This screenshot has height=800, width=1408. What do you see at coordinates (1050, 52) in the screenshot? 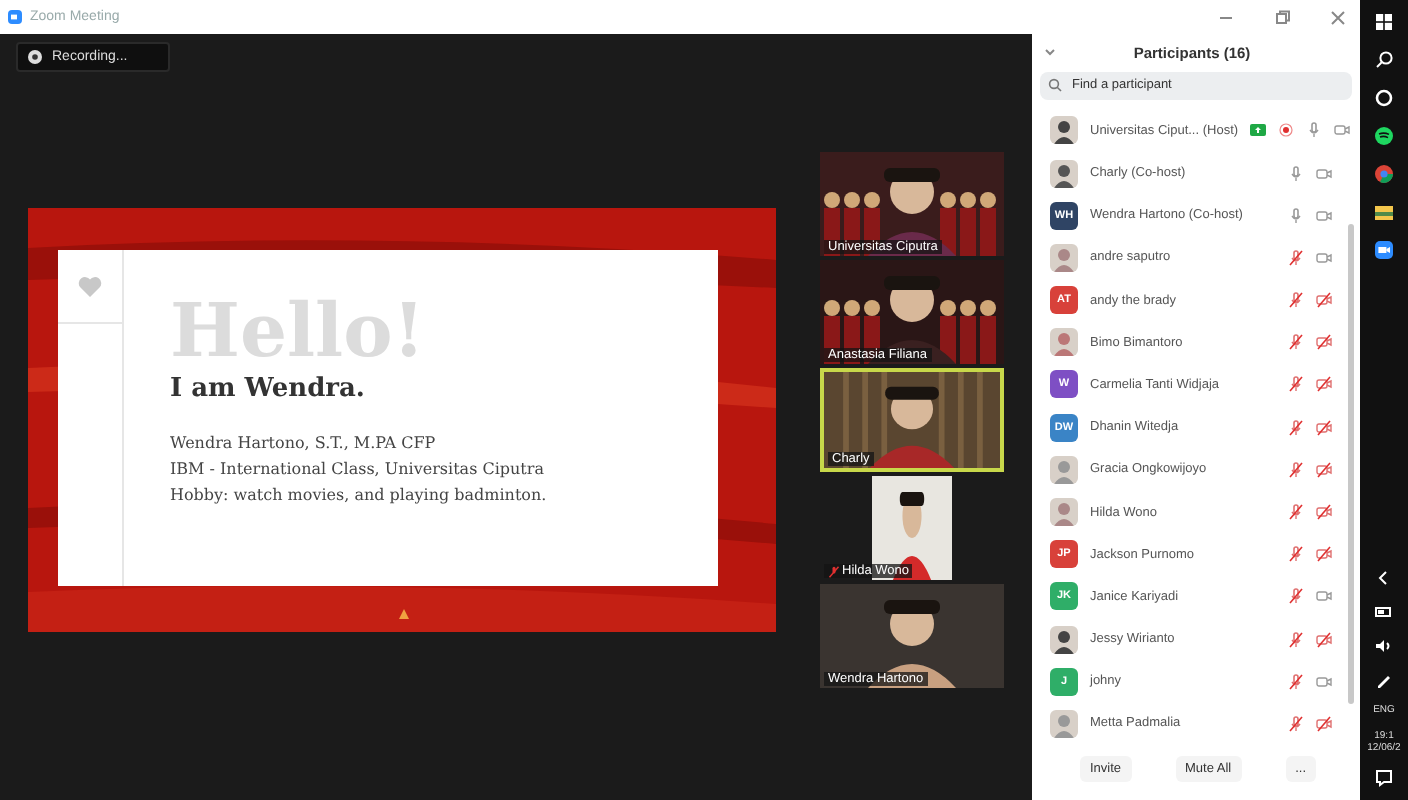
I see `chevron-down-icon` at bounding box center [1050, 52].